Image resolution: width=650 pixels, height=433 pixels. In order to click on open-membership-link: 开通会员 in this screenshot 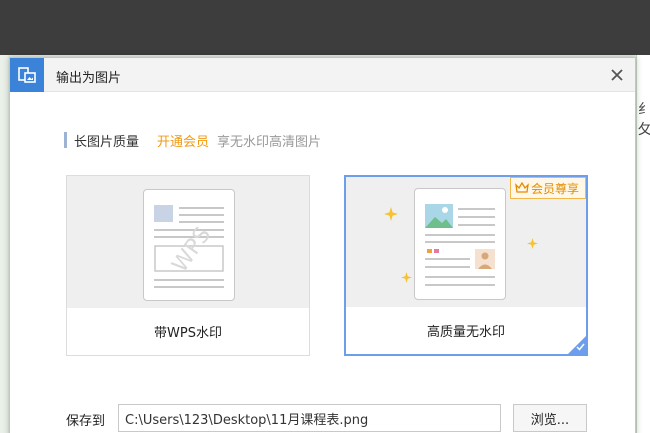, I will do `click(183, 140)`.